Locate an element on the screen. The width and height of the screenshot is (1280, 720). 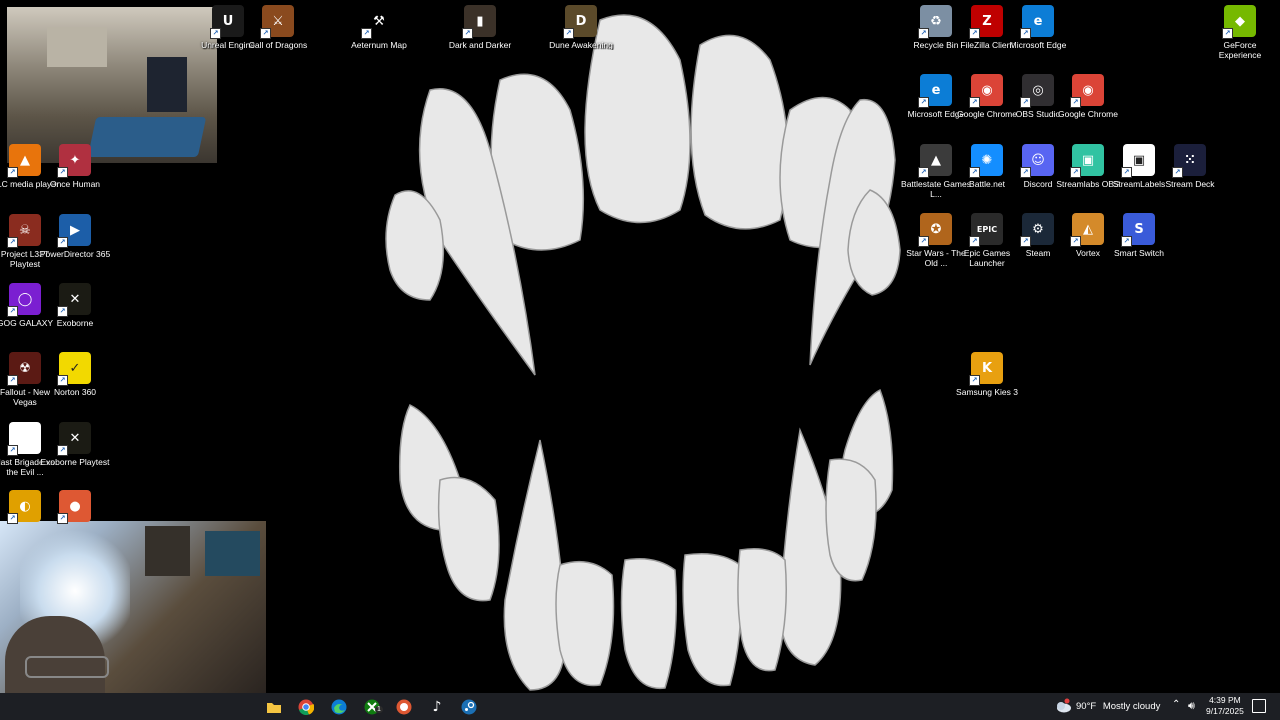
desktop-shortcut-label: Microsoft Edge is located at coordinates (1038, 45).